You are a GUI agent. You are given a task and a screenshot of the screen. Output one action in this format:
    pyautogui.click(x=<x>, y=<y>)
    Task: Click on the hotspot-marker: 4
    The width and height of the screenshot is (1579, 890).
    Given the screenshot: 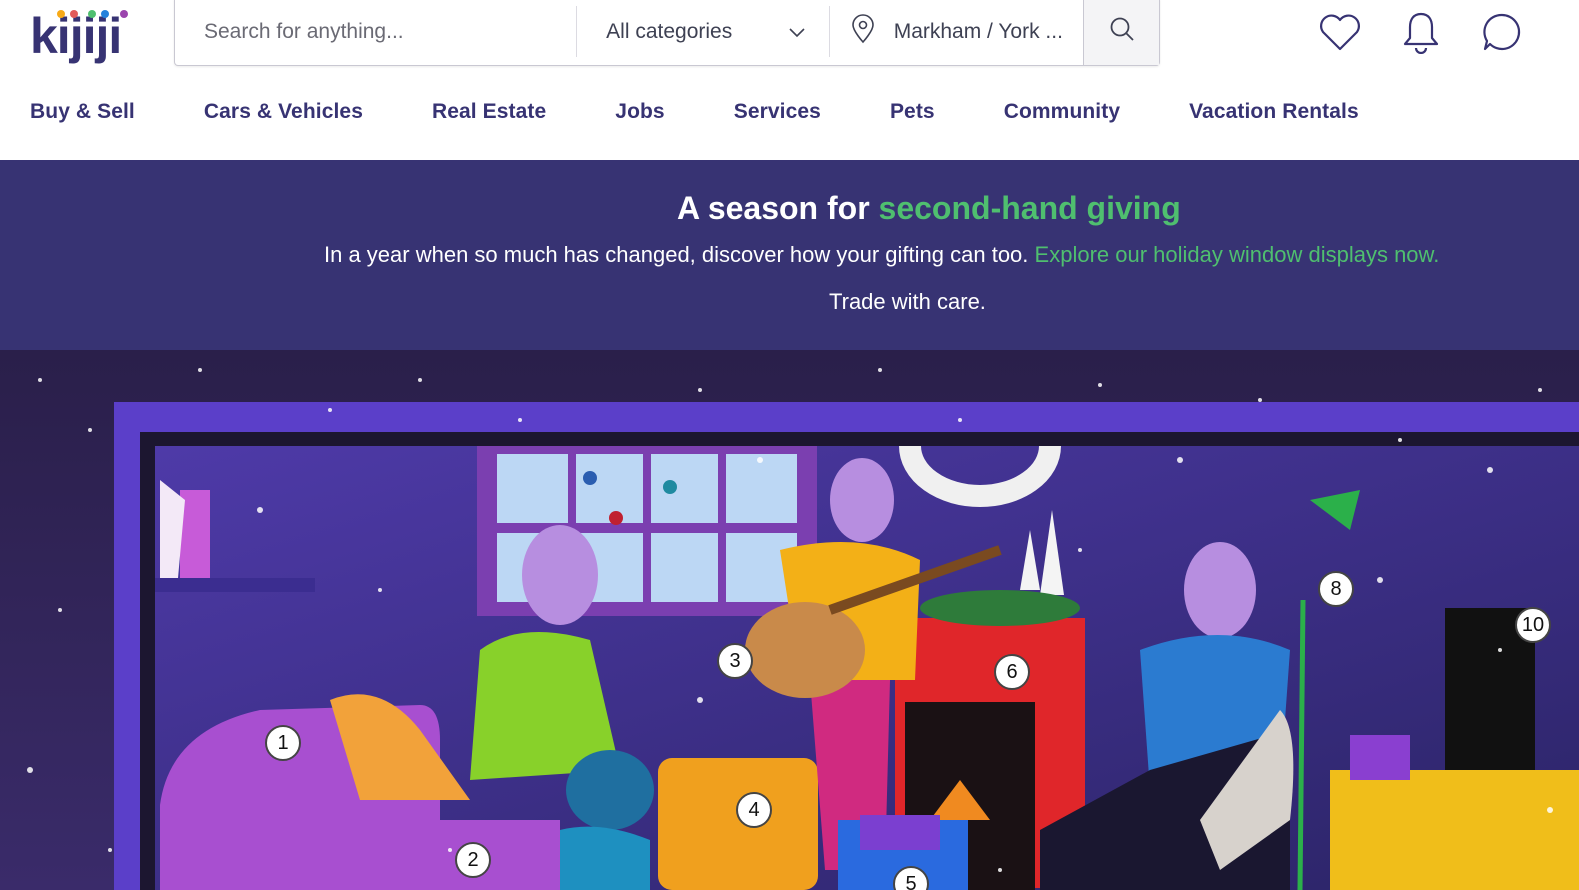 What is the action you would take?
    pyautogui.click(x=754, y=810)
    